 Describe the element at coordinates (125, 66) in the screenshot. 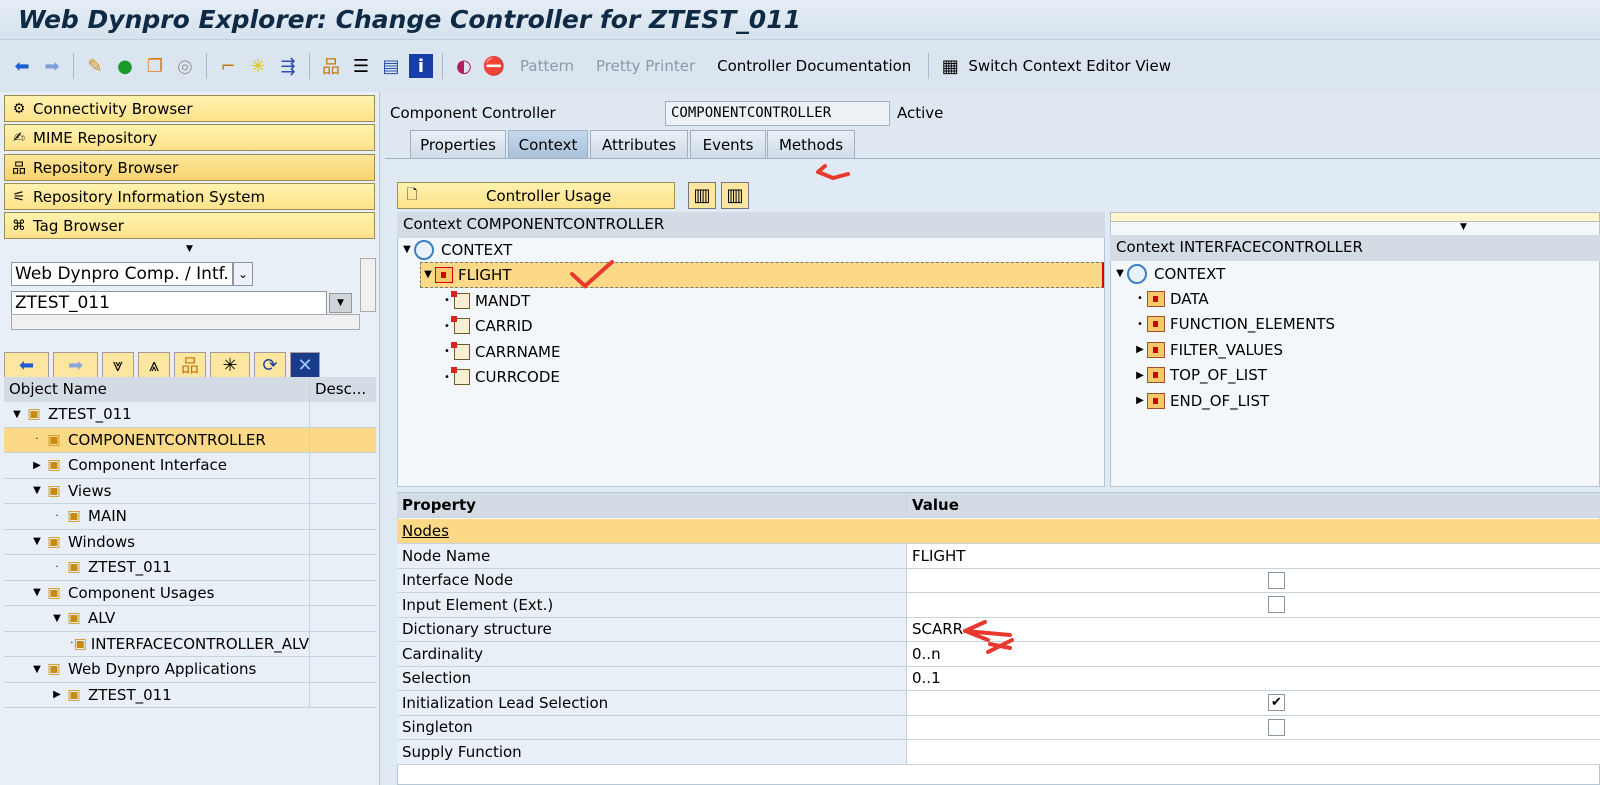

I see `activate-icon: ●` at that location.